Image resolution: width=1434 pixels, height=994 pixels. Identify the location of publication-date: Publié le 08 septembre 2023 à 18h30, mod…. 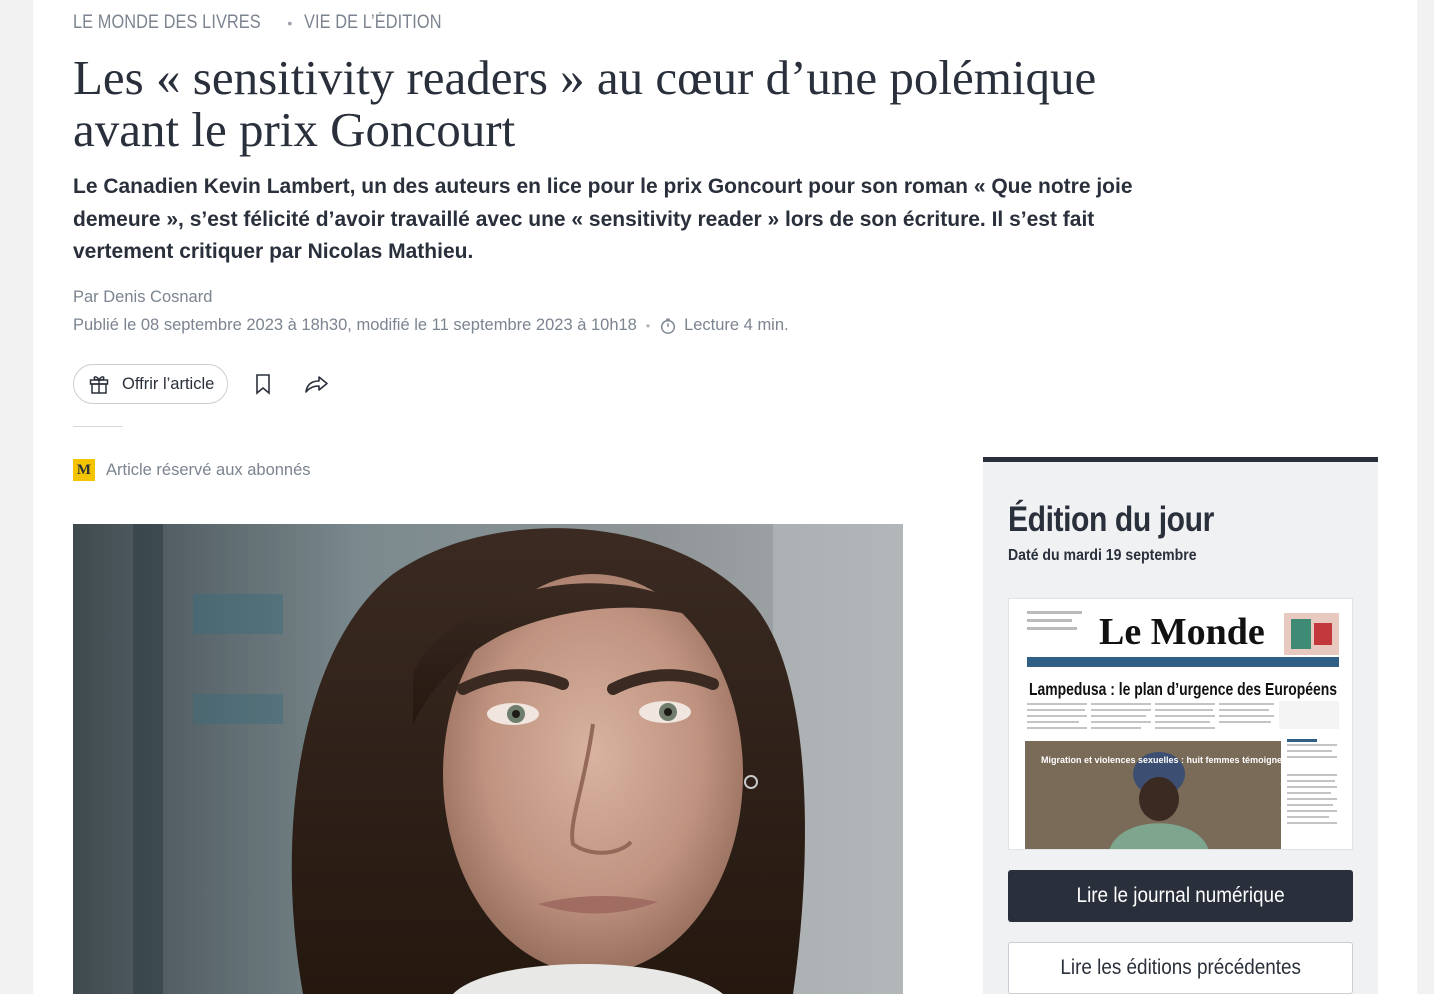
(355, 325).